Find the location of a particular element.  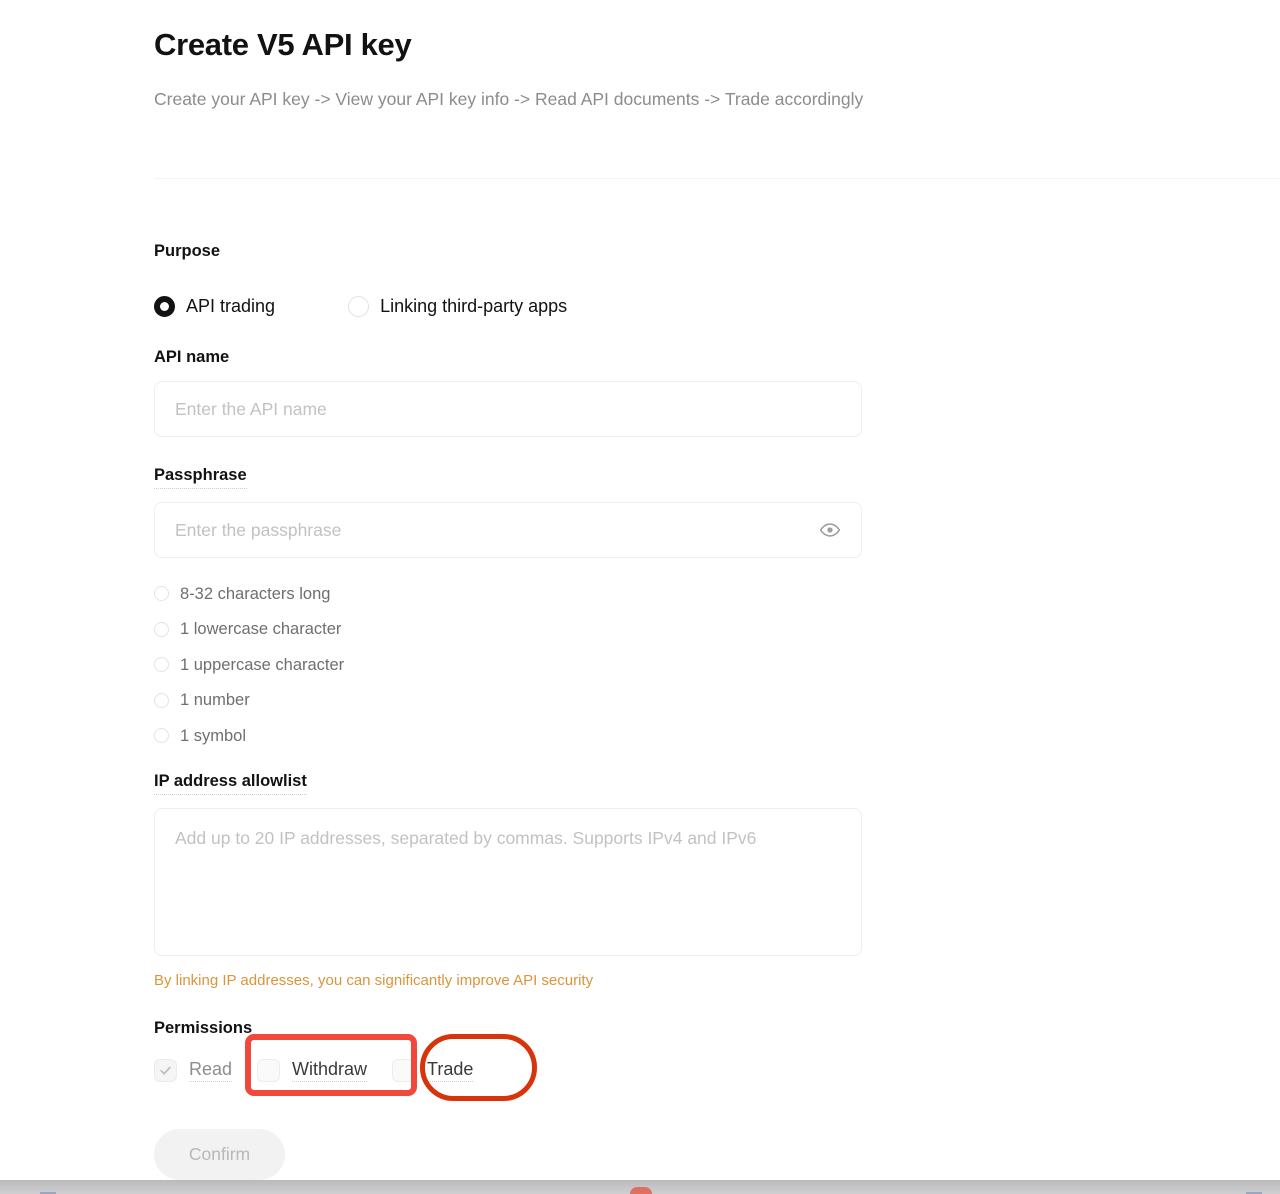

requirement-label: 1 uppercase character is located at coordinates (262, 664).